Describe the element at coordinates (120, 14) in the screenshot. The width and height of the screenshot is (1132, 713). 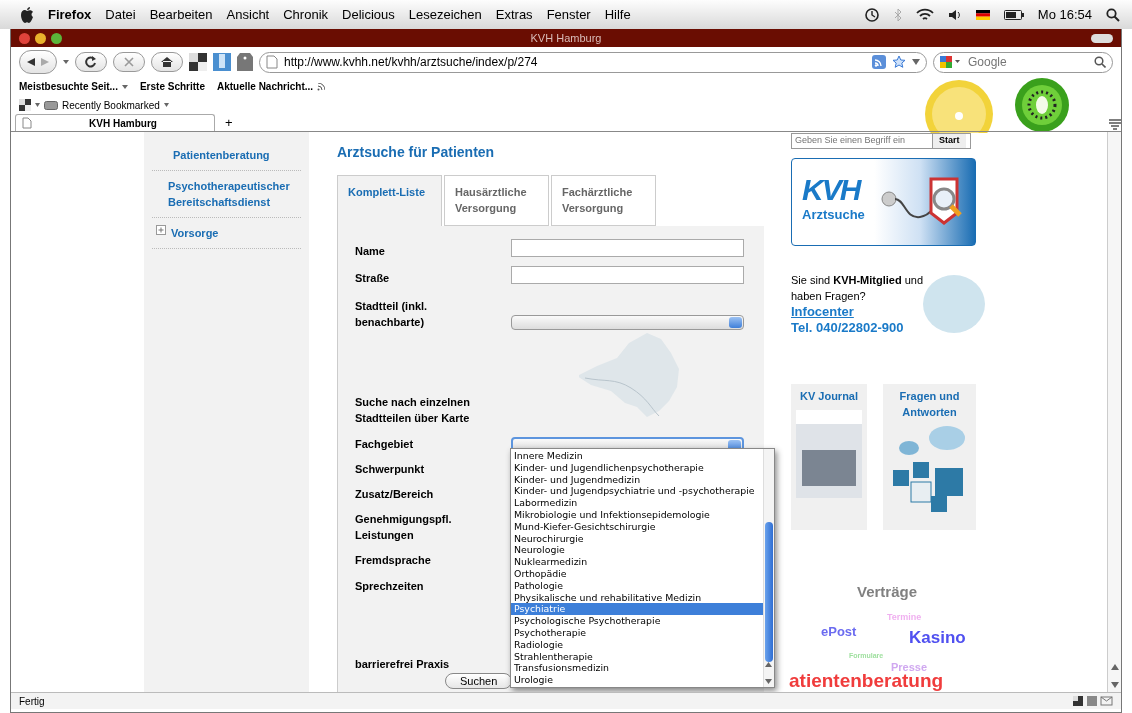
I see `menu-item: Datei` at that location.